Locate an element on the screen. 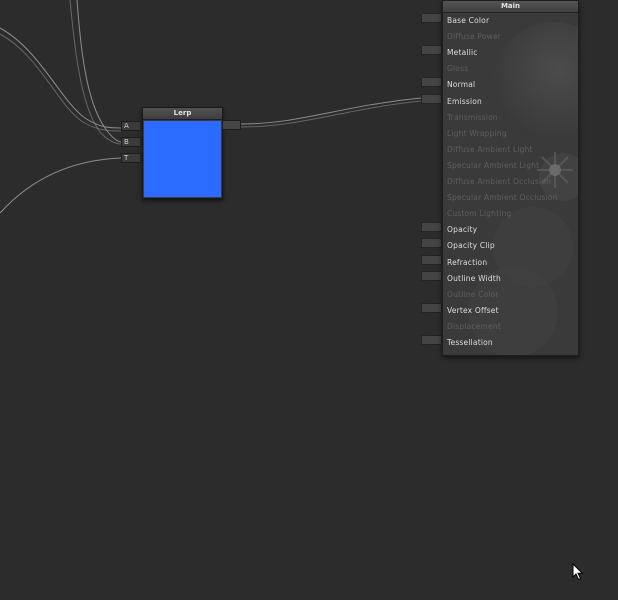 The image size is (618, 600). main-input-label: Normal is located at coordinates (461, 85).